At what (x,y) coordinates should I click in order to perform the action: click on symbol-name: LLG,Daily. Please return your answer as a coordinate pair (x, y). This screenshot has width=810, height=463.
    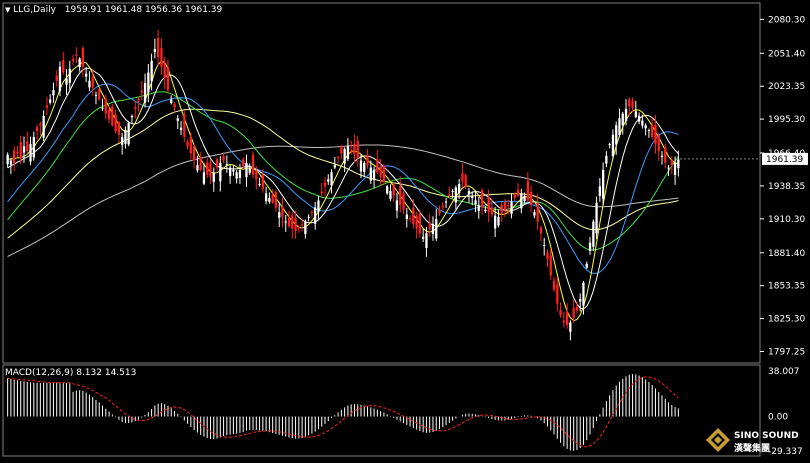
    Looking at the image, I should click on (34, 10).